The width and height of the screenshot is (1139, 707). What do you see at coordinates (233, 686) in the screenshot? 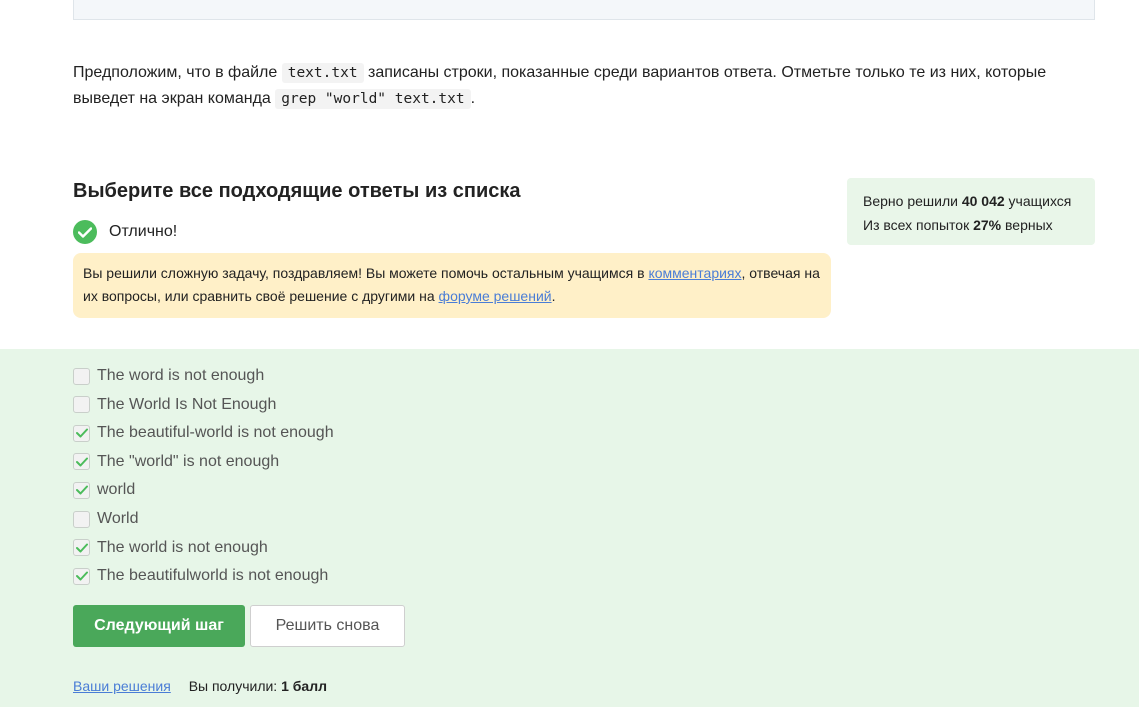
I see `score-prefix: Вы получили:` at bounding box center [233, 686].